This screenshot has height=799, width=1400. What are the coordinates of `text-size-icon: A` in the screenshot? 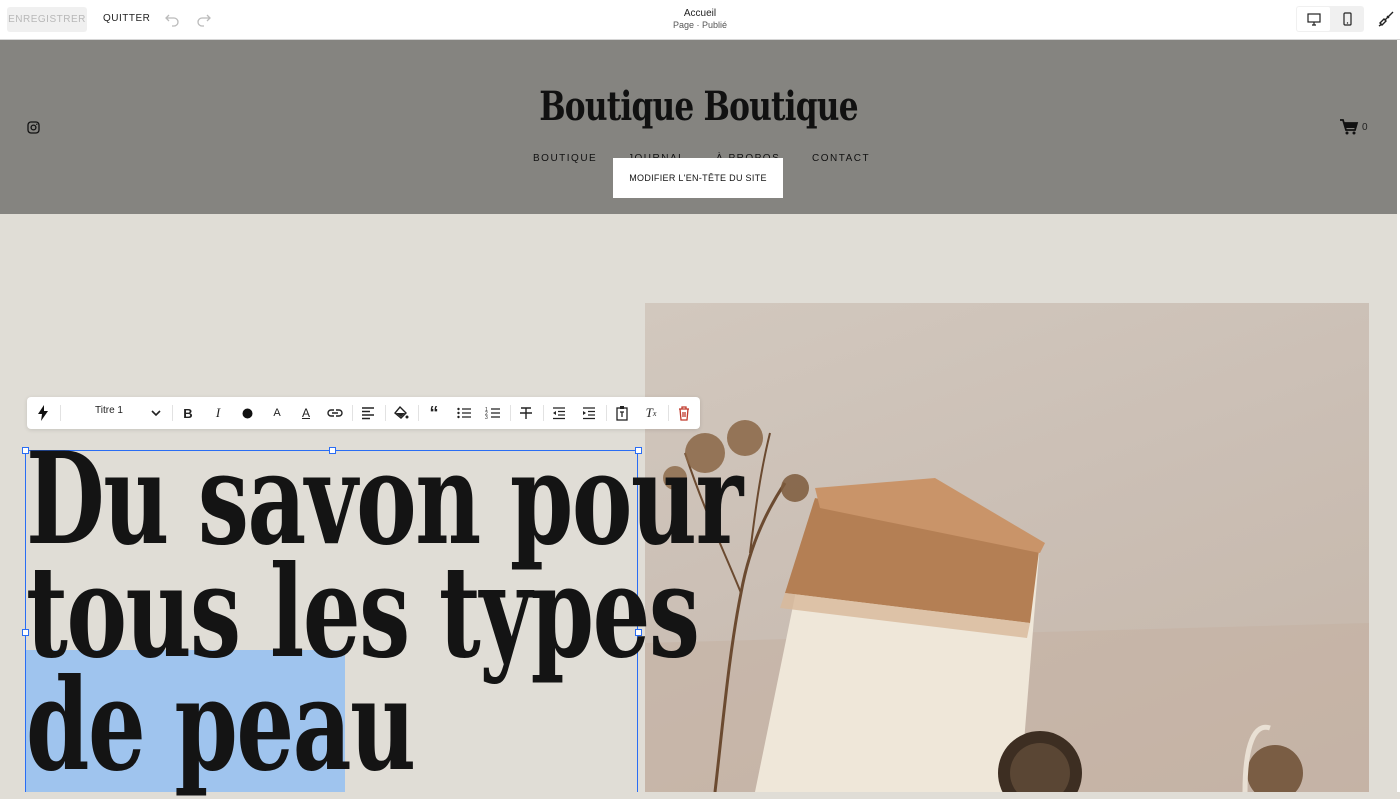 It's located at (277, 413).